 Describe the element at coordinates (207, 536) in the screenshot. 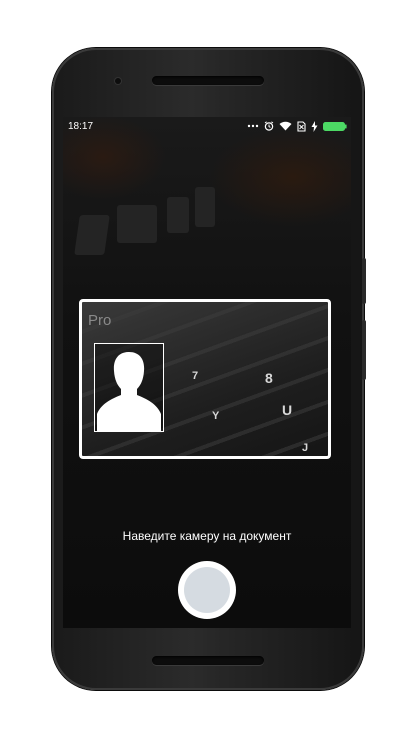

I see `capture-hint: Наведите камеру на документ` at that location.